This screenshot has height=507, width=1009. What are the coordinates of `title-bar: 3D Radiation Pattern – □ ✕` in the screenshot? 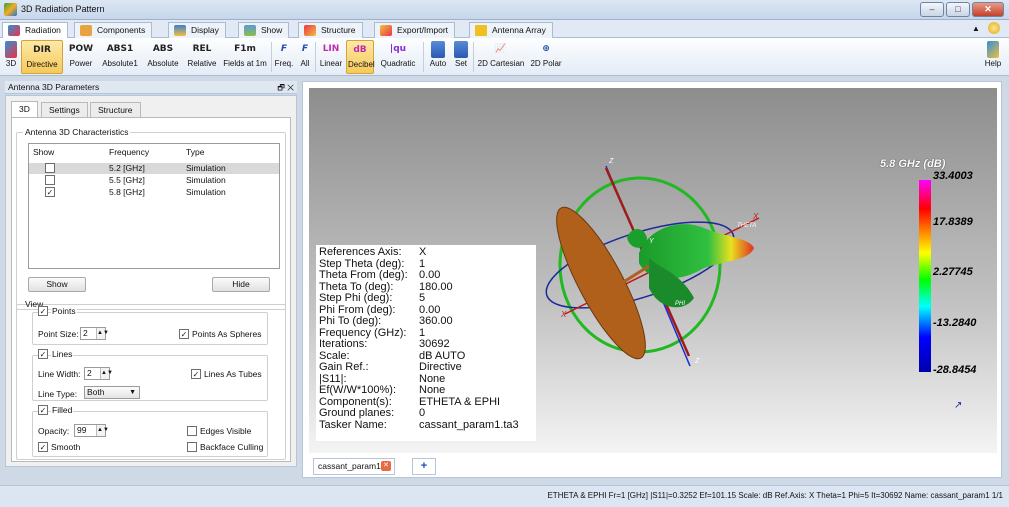 It's located at (504, 10).